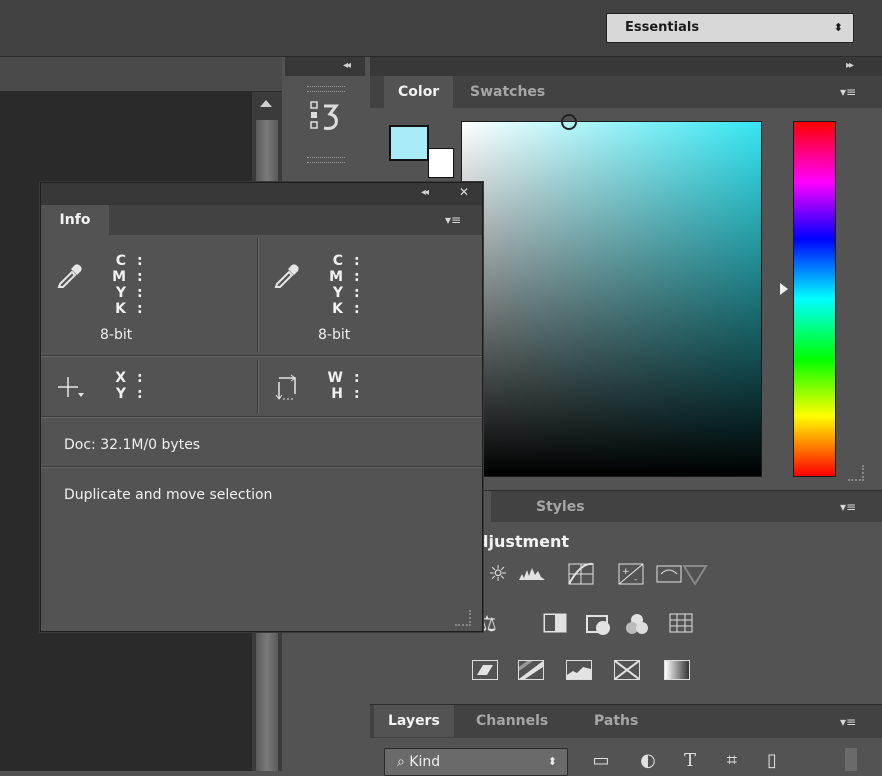 This screenshot has height=776, width=882. What do you see at coordinates (441, 163) in the screenshot?
I see `background-color-swatch` at bounding box center [441, 163].